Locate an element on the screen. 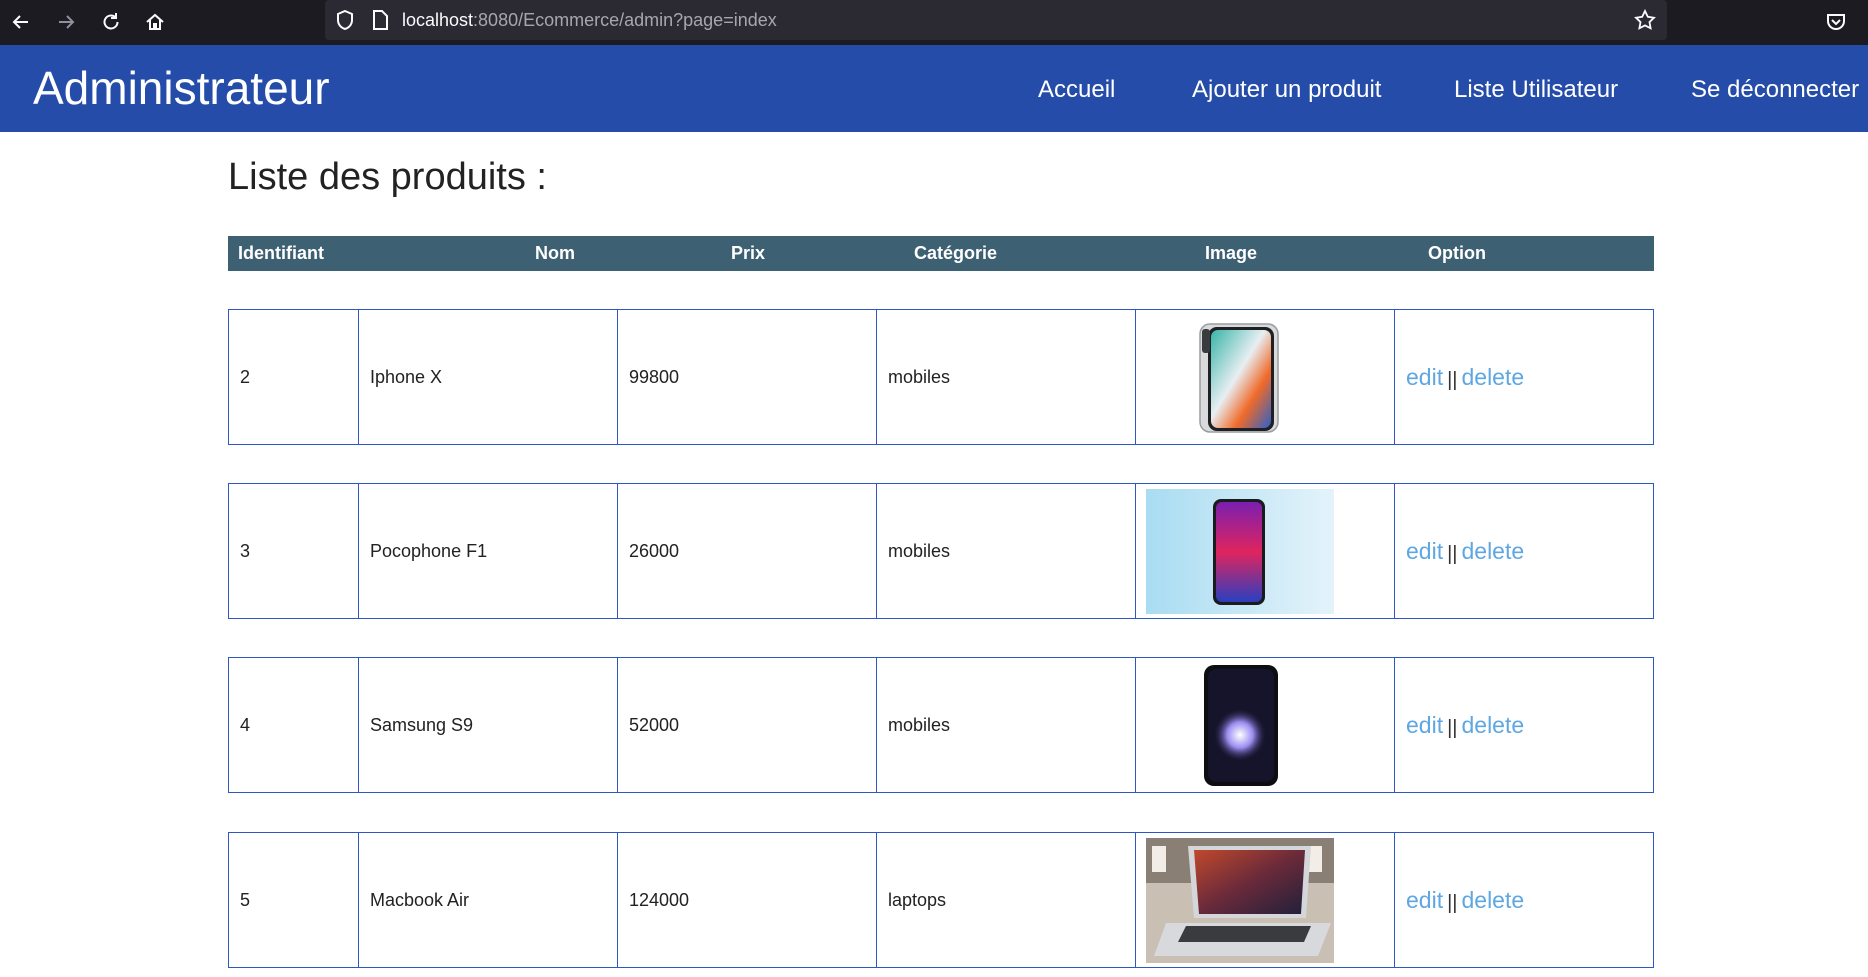 This screenshot has width=1868, height=977. cell-id: 4 is located at coordinates (245, 724).